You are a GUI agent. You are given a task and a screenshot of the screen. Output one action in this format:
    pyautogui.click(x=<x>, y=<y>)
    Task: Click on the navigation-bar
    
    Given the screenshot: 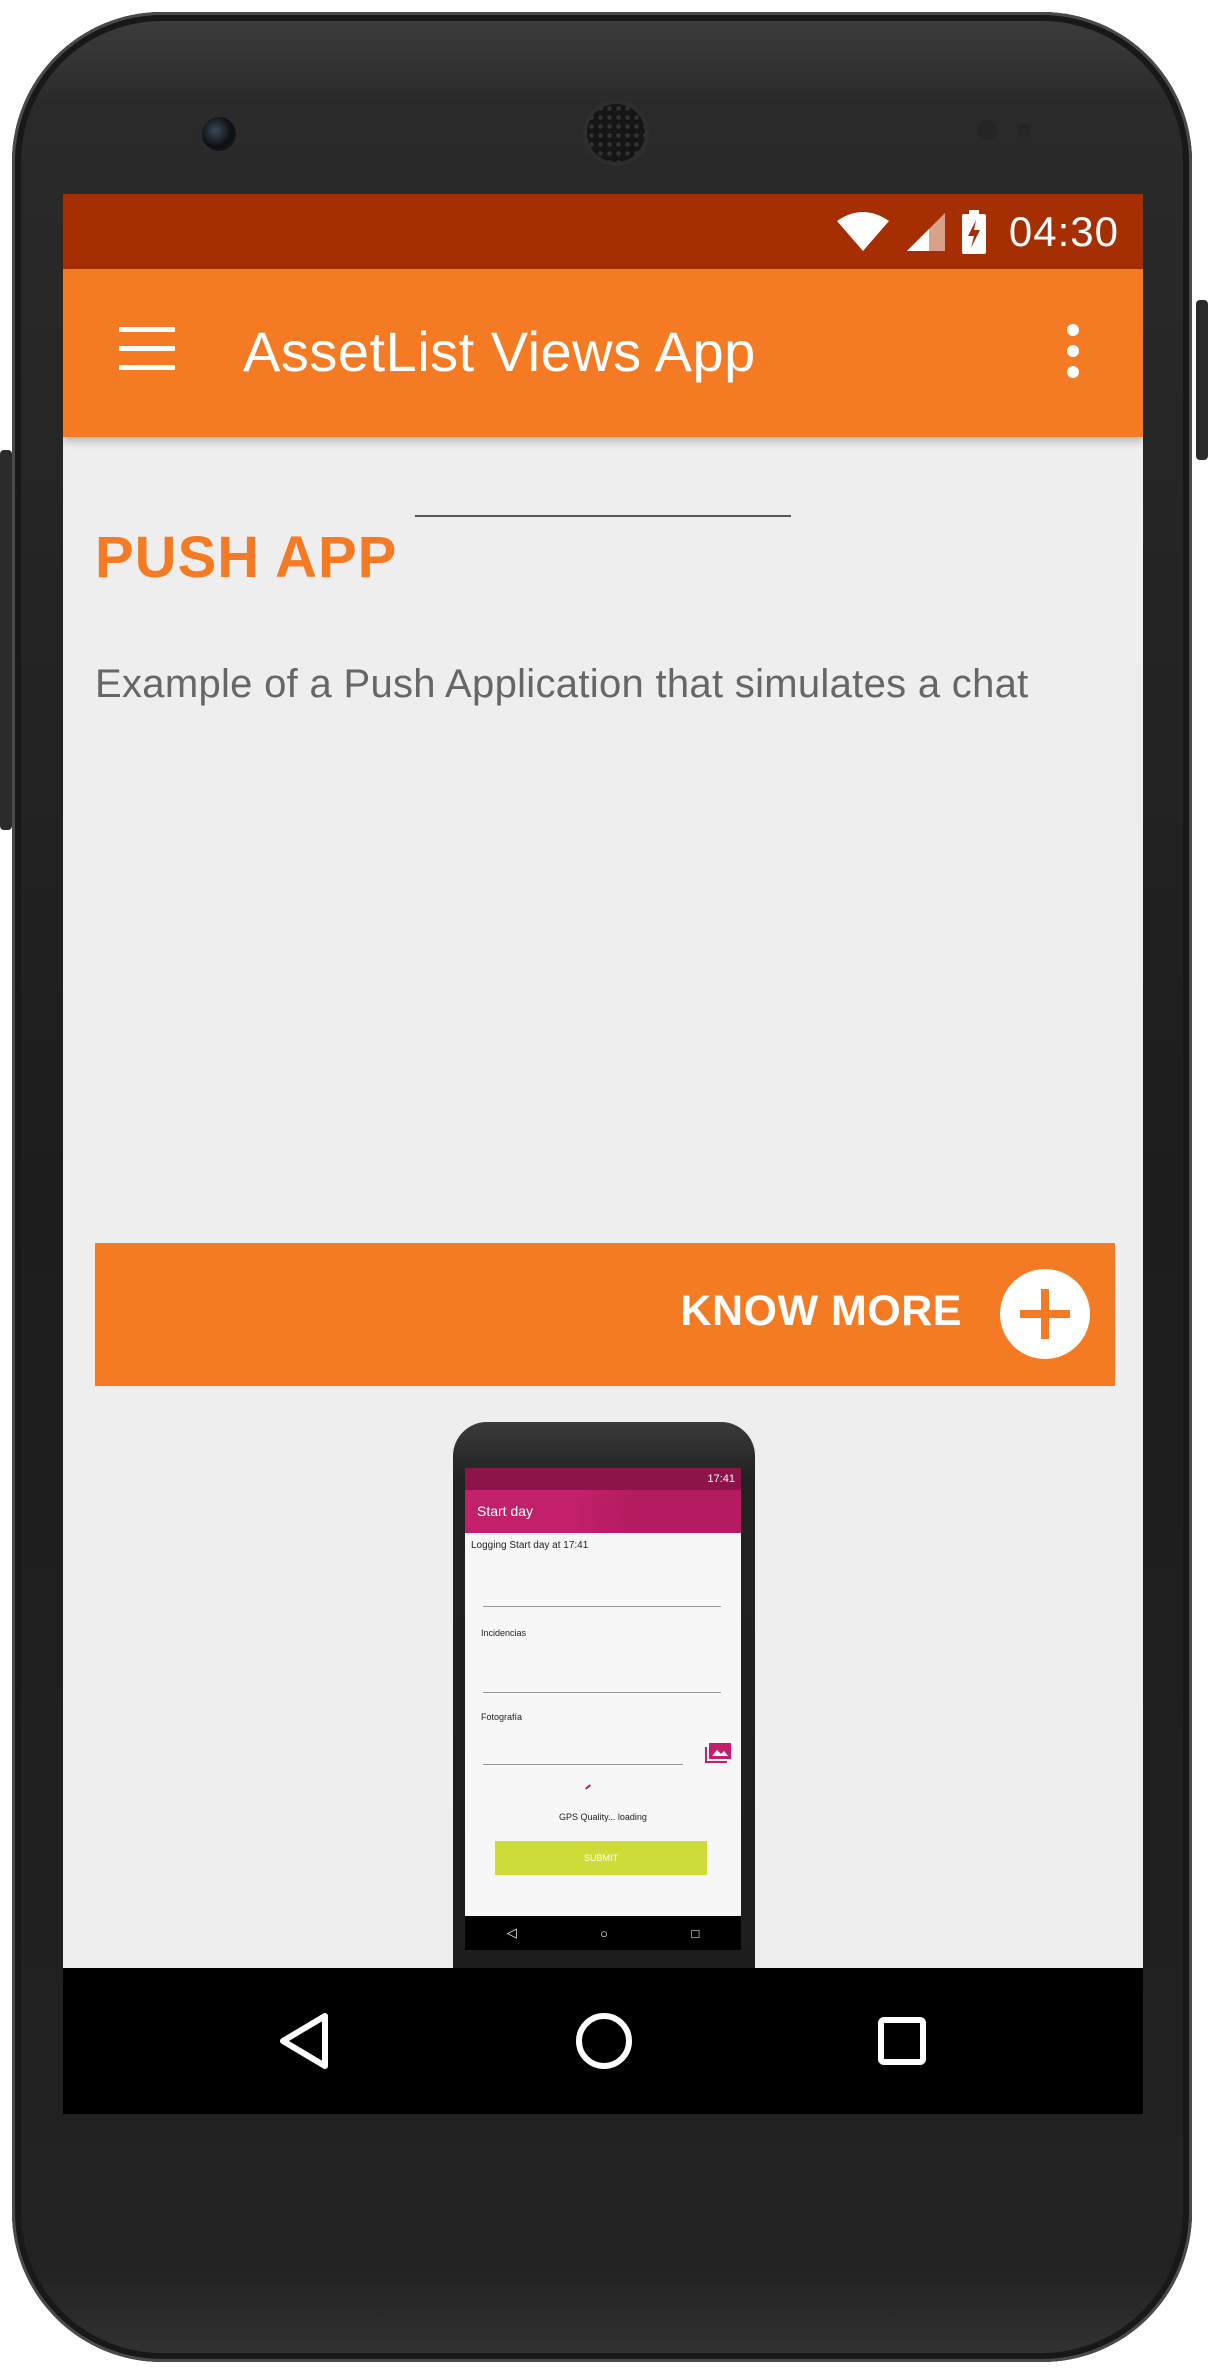 What is the action you would take?
    pyautogui.click(x=603, y=2041)
    